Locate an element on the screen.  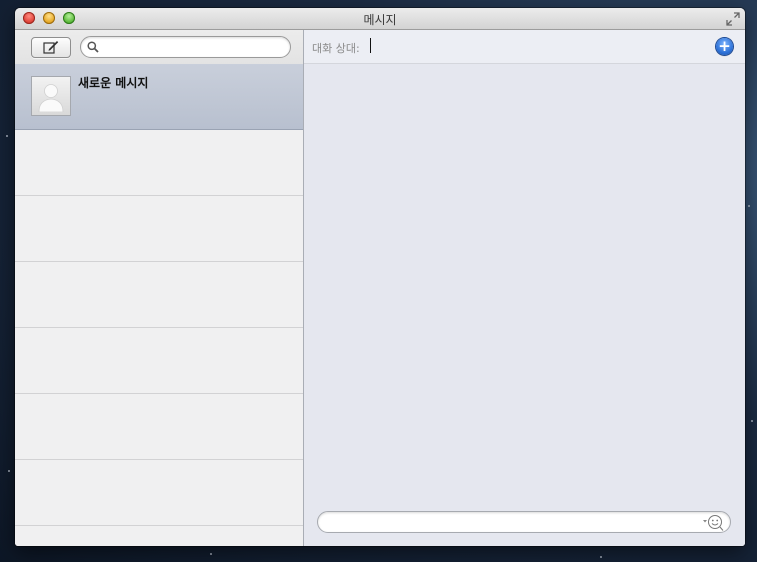
search-input is located at coordinates (195, 47).